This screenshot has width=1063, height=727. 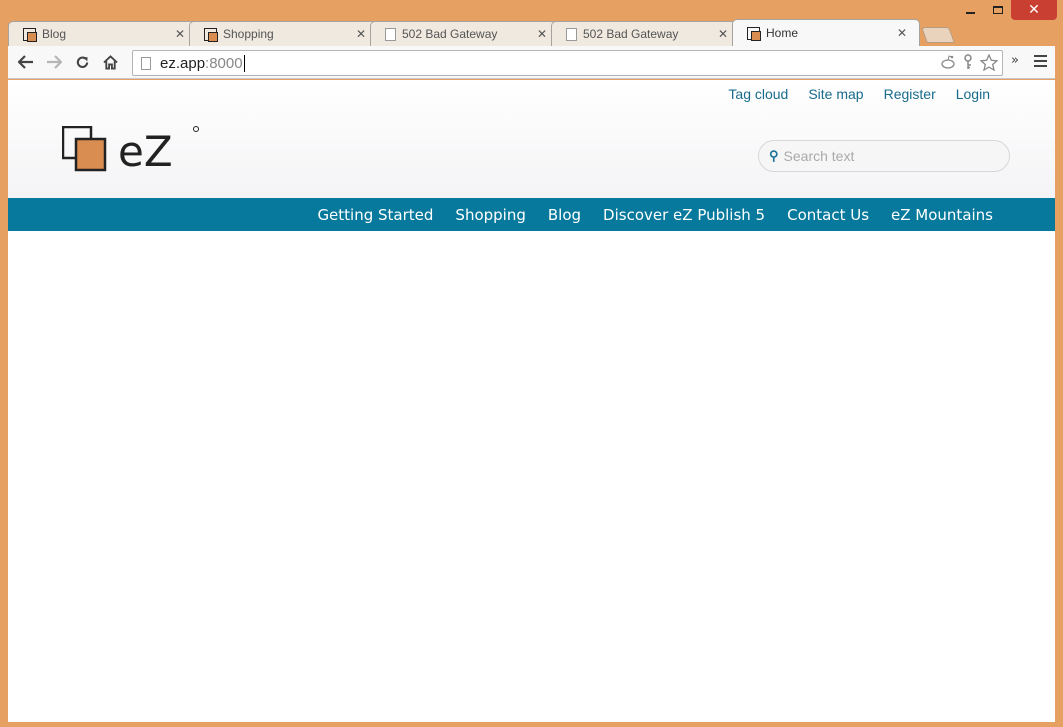 I want to click on home-icon, so click(x=110, y=62).